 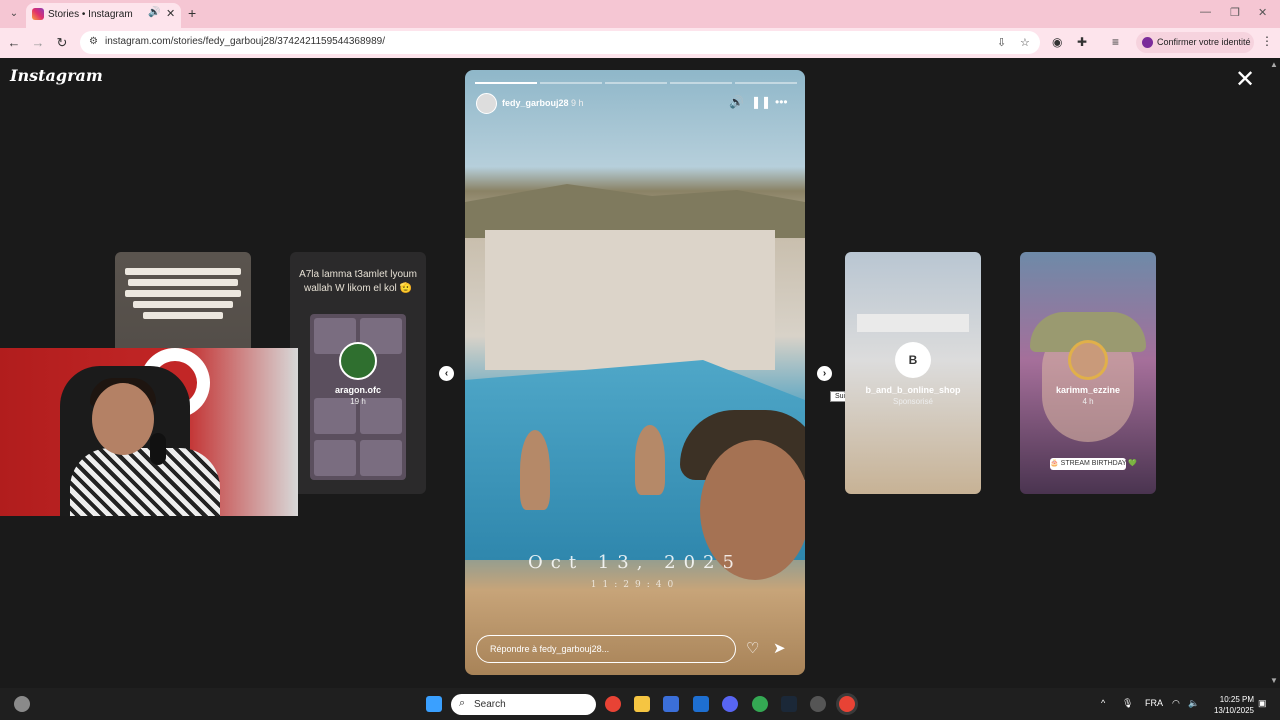 I want to click on language-indicator: FRA, so click(x=1154, y=703).